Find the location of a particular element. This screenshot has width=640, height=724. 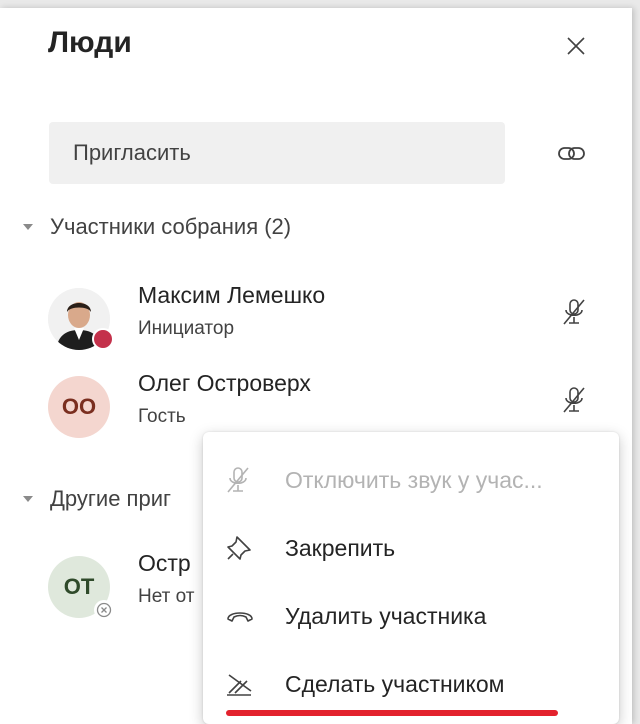

section-label: Другие приг is located at coordinates (111, 498).